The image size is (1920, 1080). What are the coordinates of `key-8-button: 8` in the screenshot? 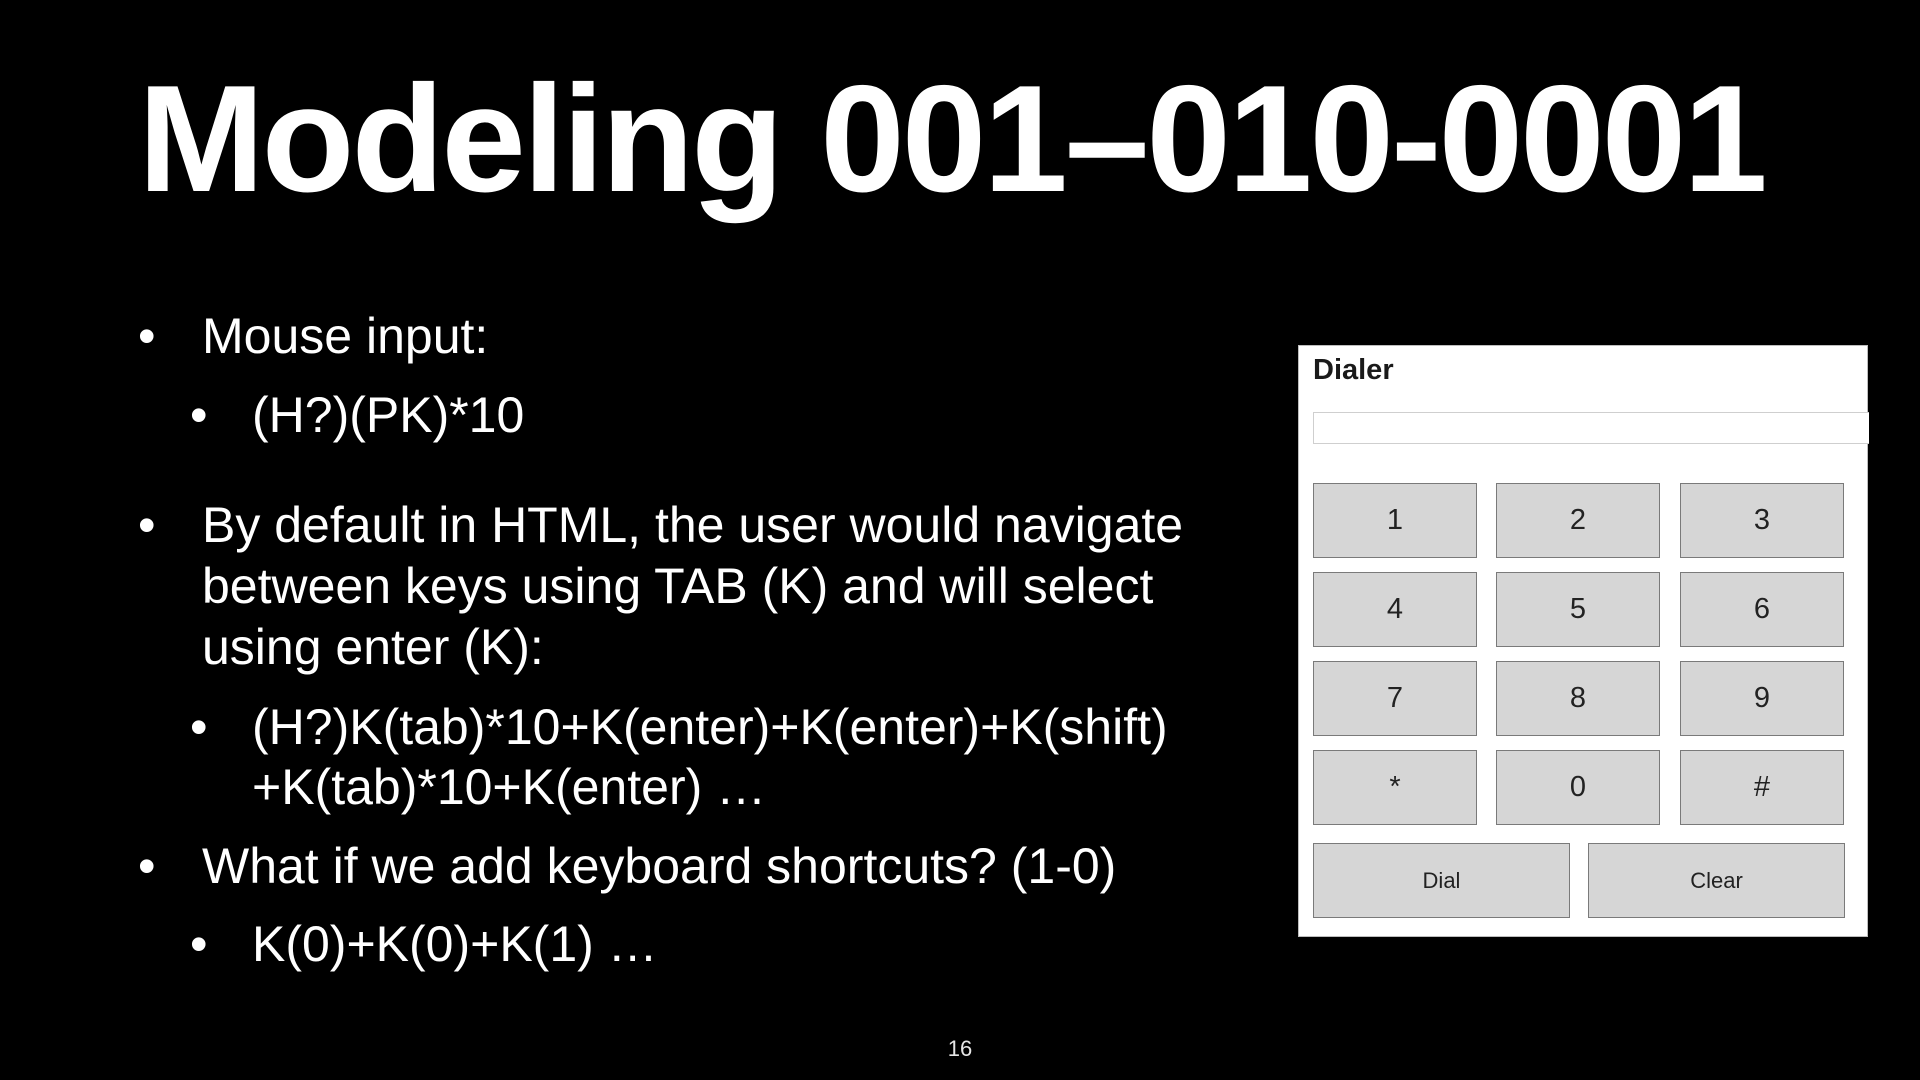 It's located at (1578, 698).